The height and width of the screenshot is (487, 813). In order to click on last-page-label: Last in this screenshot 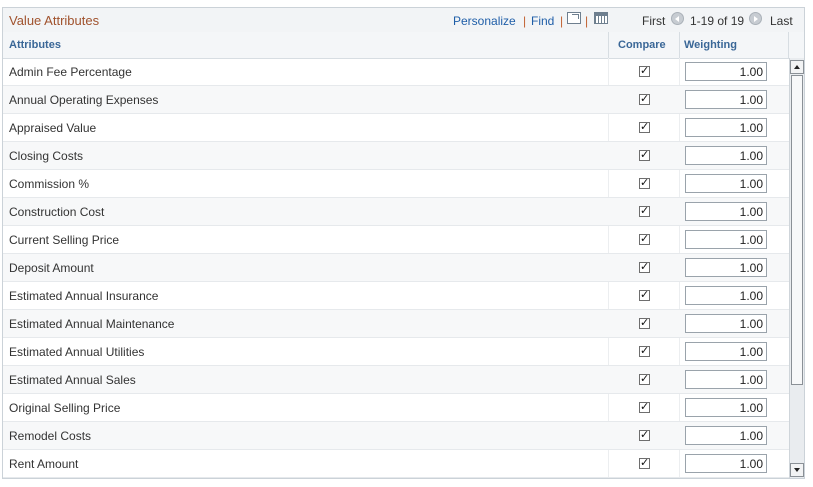, I will do `click(781, 21)`.